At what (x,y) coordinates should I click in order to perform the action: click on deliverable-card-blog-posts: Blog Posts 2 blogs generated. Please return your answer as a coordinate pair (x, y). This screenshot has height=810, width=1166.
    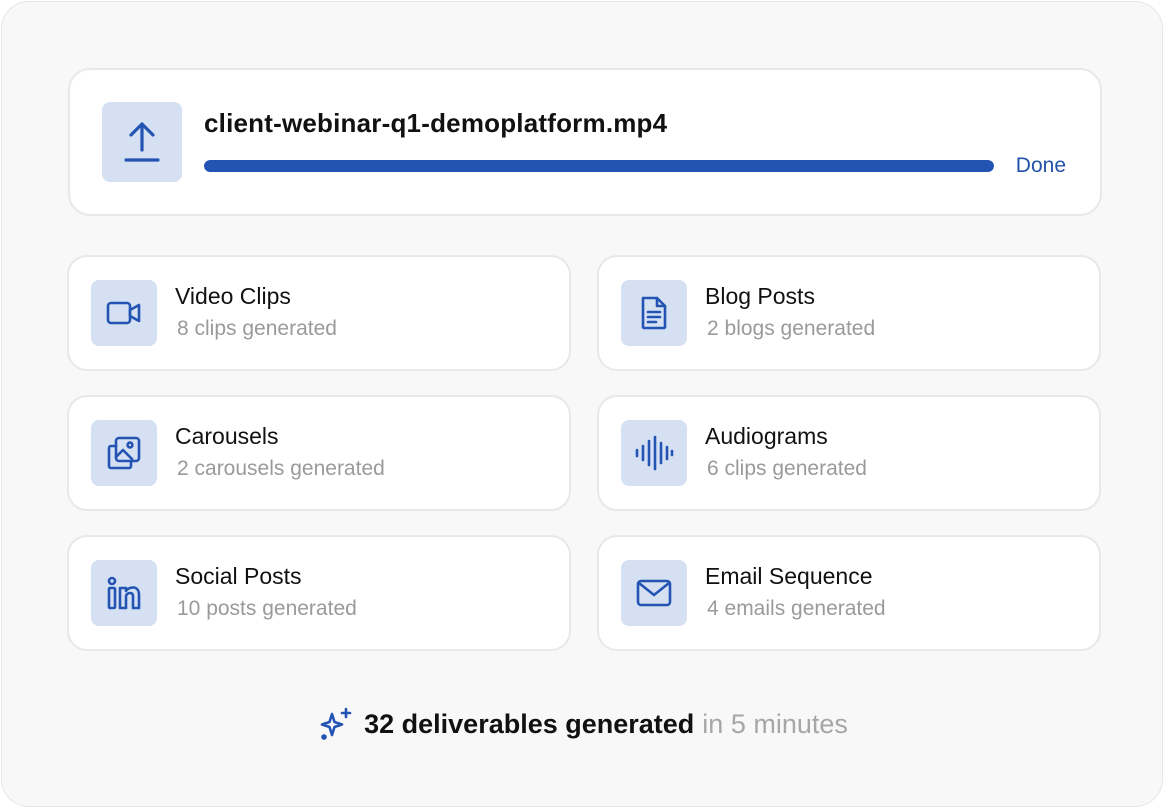
    Looking at the image, I should click on (849, 313).